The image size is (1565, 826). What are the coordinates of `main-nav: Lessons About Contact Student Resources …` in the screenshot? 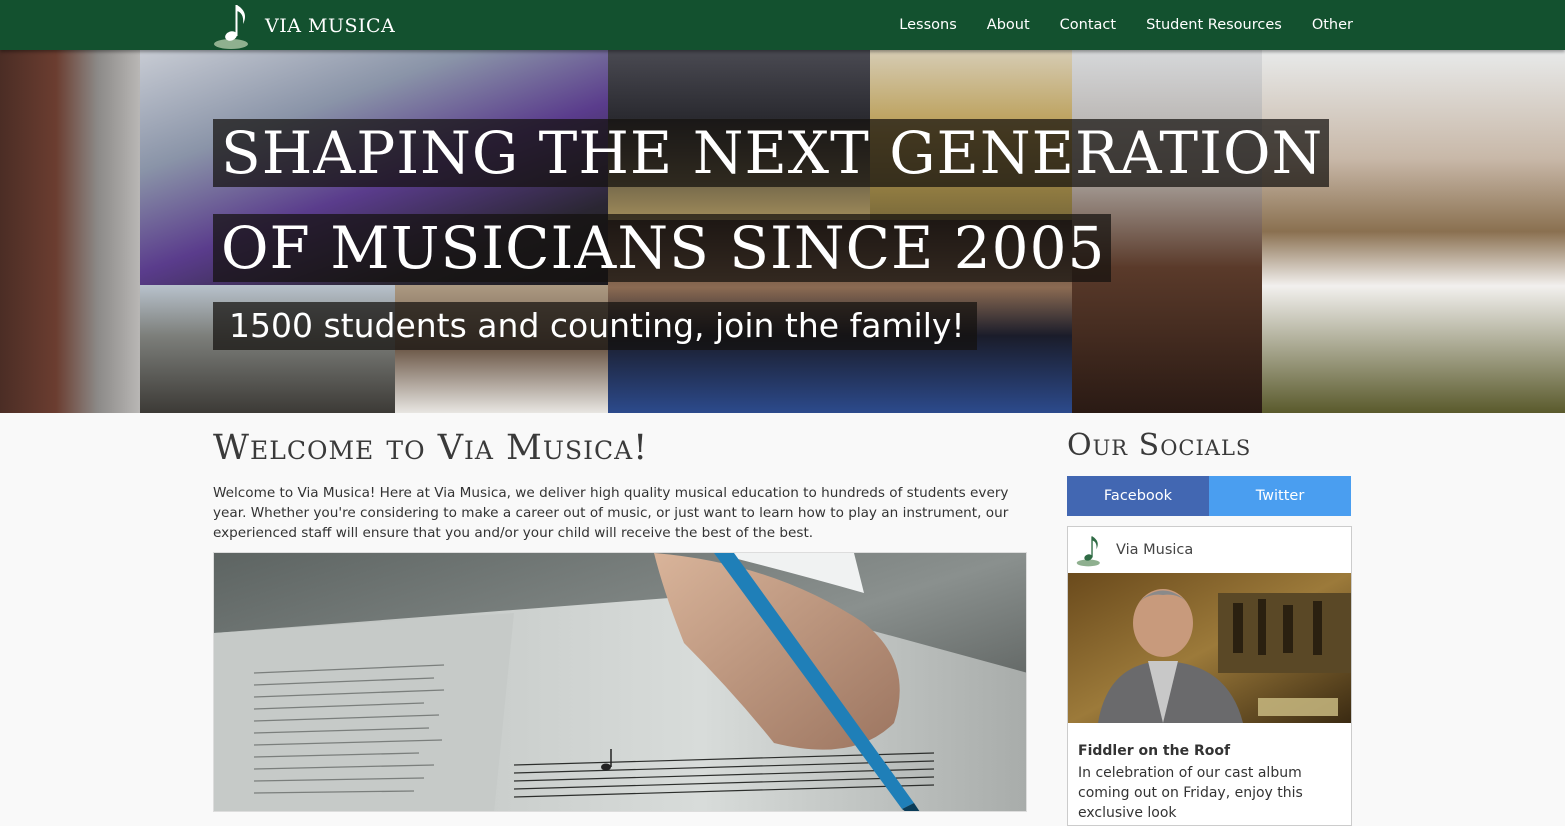 It's located at (1111, 25).